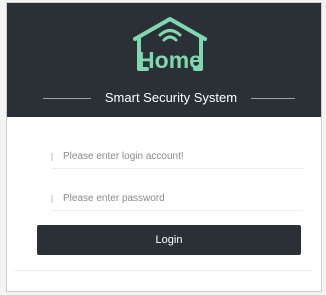  I want to click on app-title: Smart Security System, so click(171, 97).